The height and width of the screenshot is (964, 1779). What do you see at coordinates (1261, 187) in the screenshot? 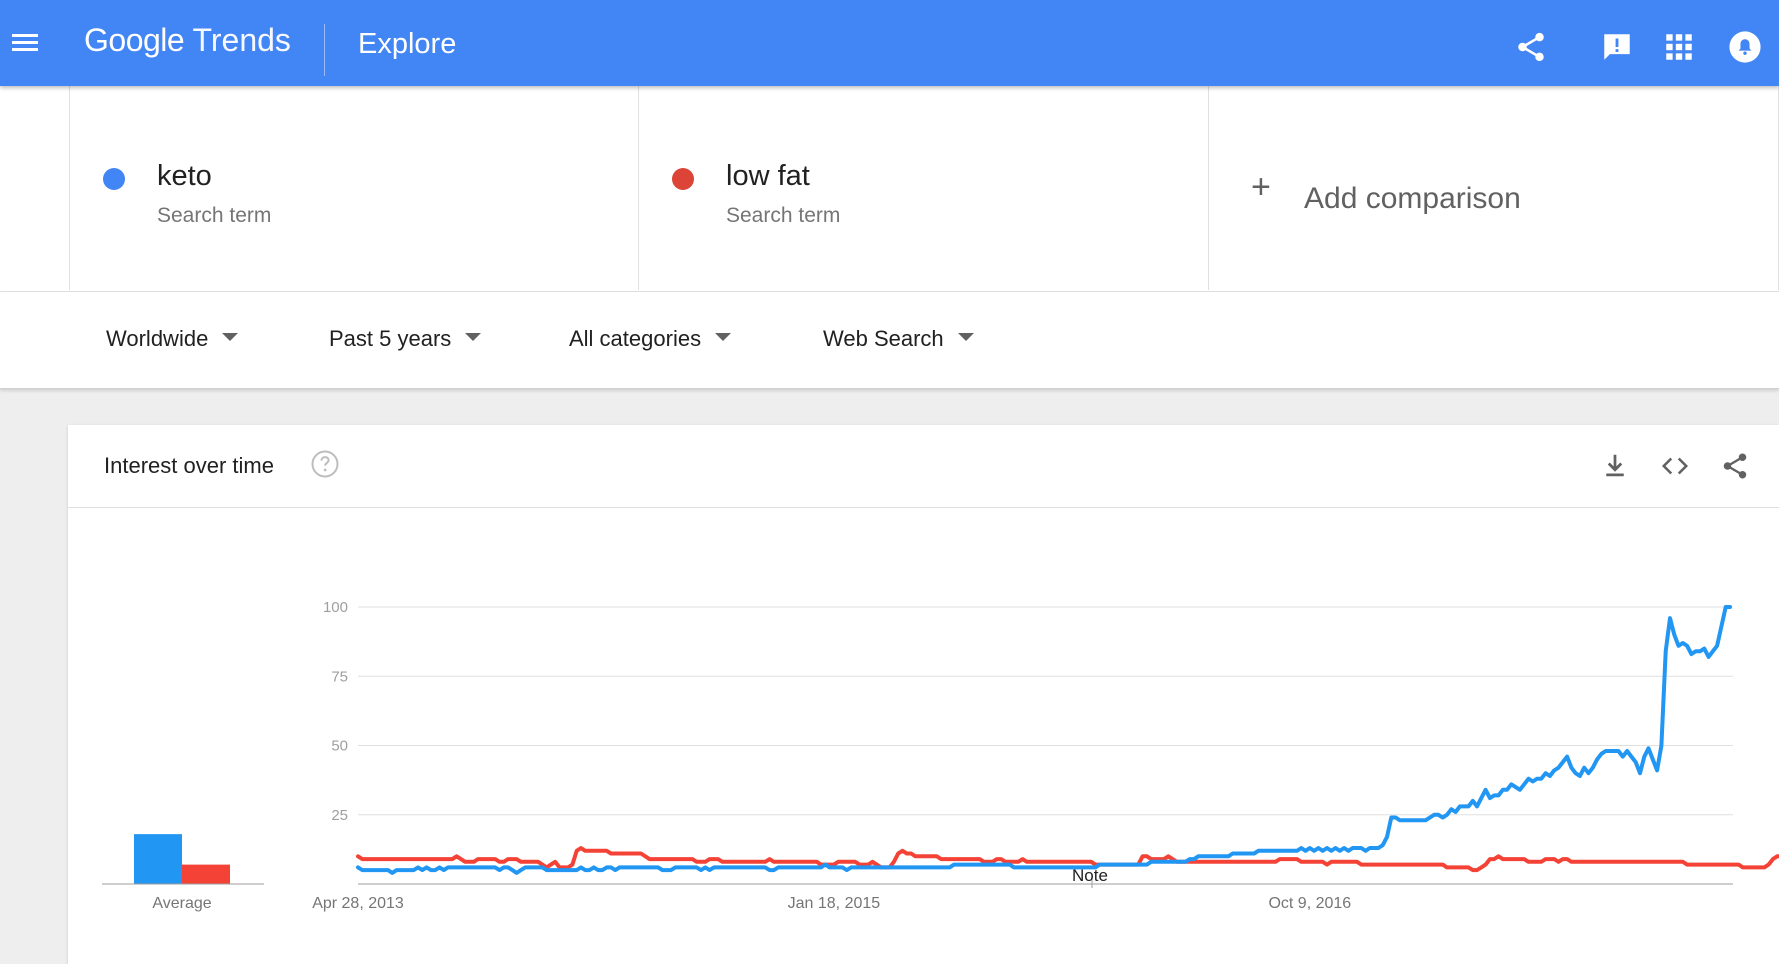
I see `plus-icon: +` at bounding box center [1261, 187].